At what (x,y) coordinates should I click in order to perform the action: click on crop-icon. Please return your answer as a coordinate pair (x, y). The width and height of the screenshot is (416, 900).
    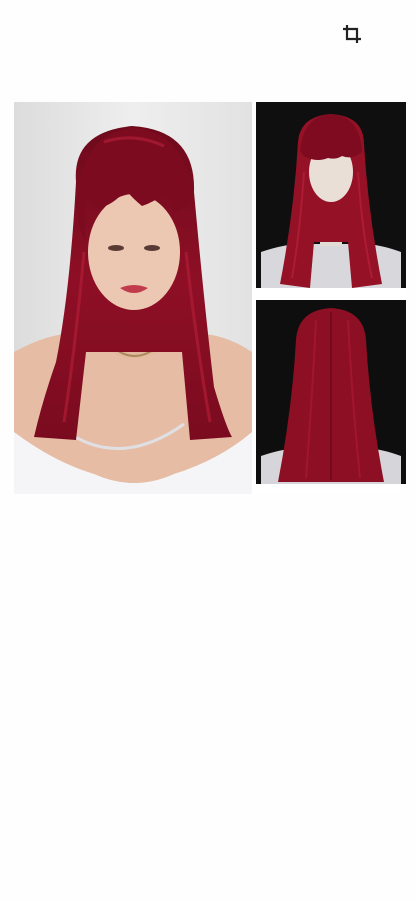
    Looking at the image, I should click on (352, 34).